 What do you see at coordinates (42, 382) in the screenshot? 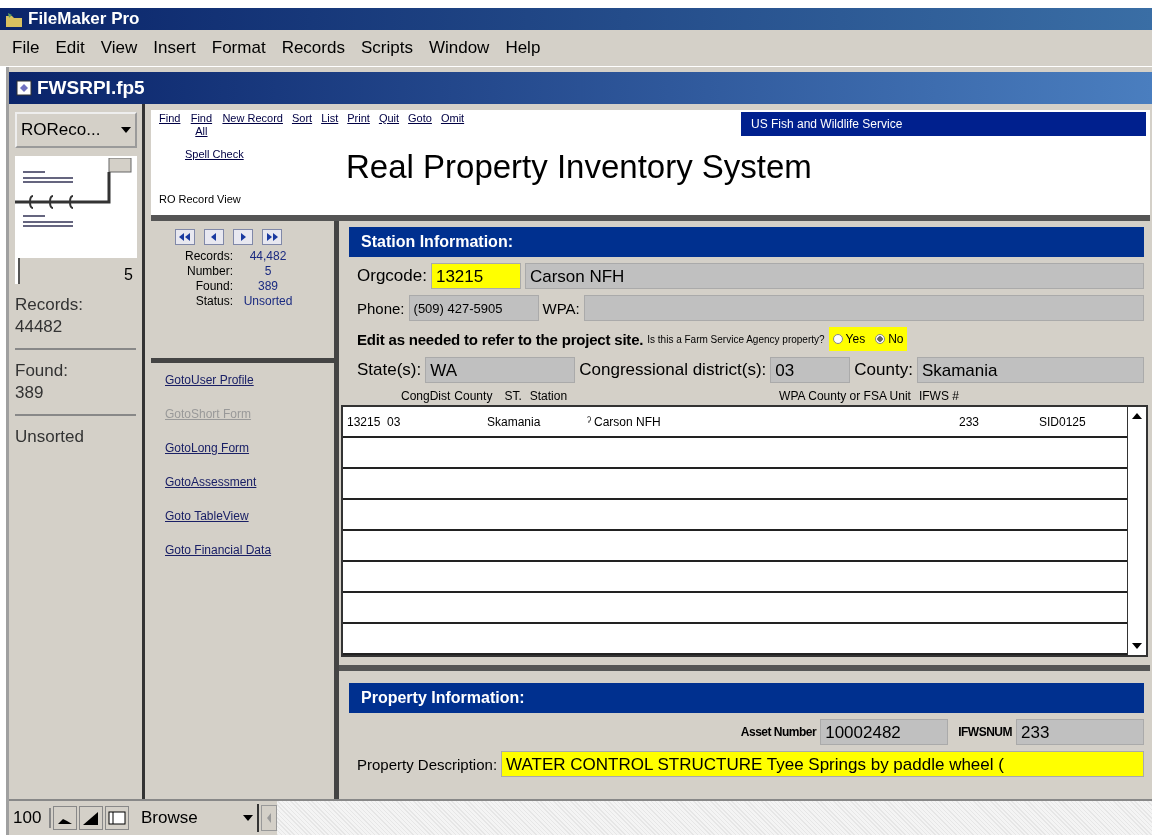
I see `found-count: Found: 389` at bounding box center [42, 382].